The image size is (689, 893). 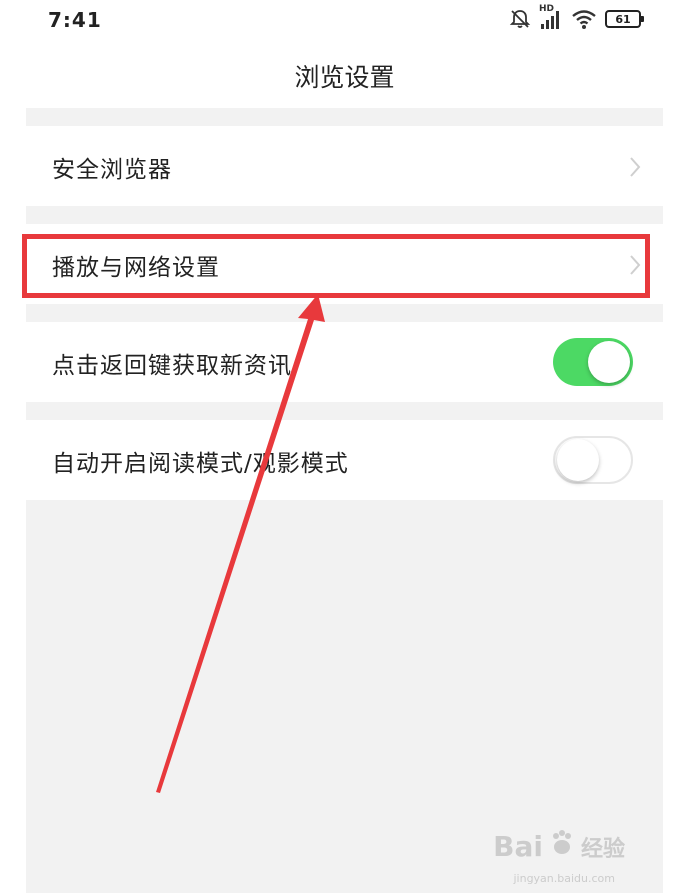 What do you see at coordinates (520, 19) in the screenshot?
I see `bell-muted-icon` at bounding box center [520, 19].